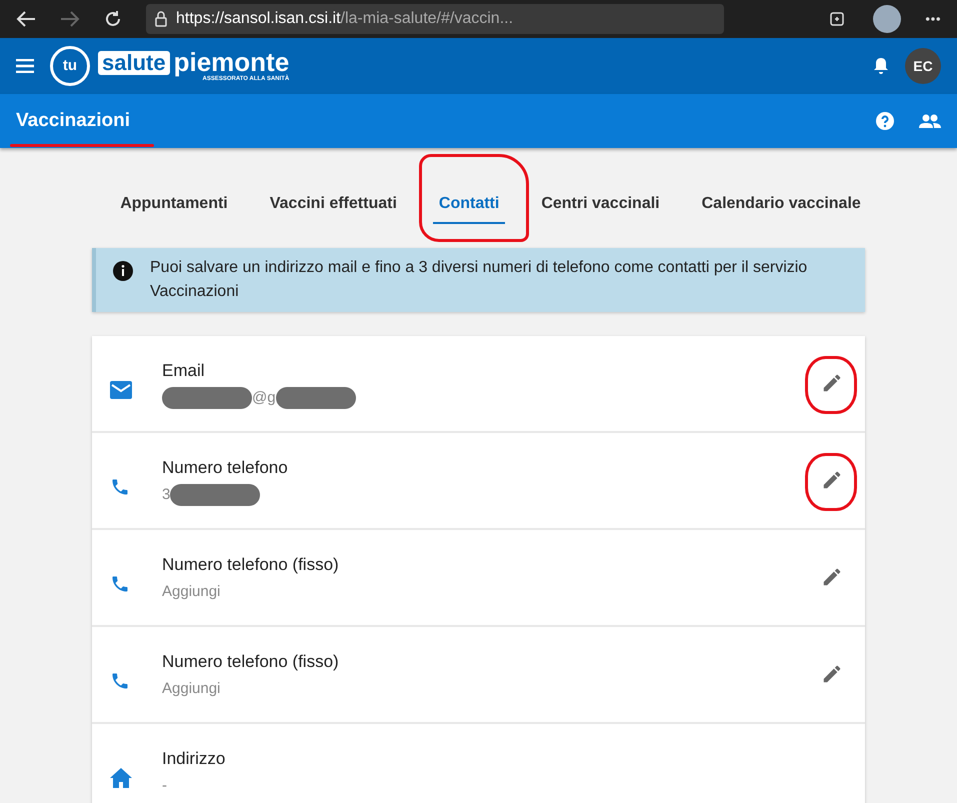 This screenshot has width=957, height=803. Describe the element at coordinates (123, 271) in the screenshot. I see `info-icon` at that location.